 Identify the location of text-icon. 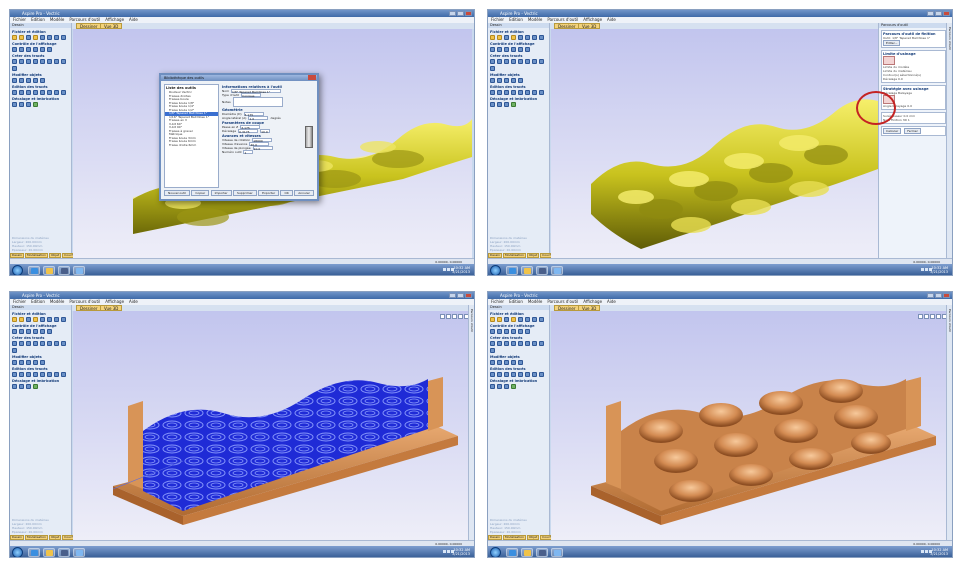
(63, 61).